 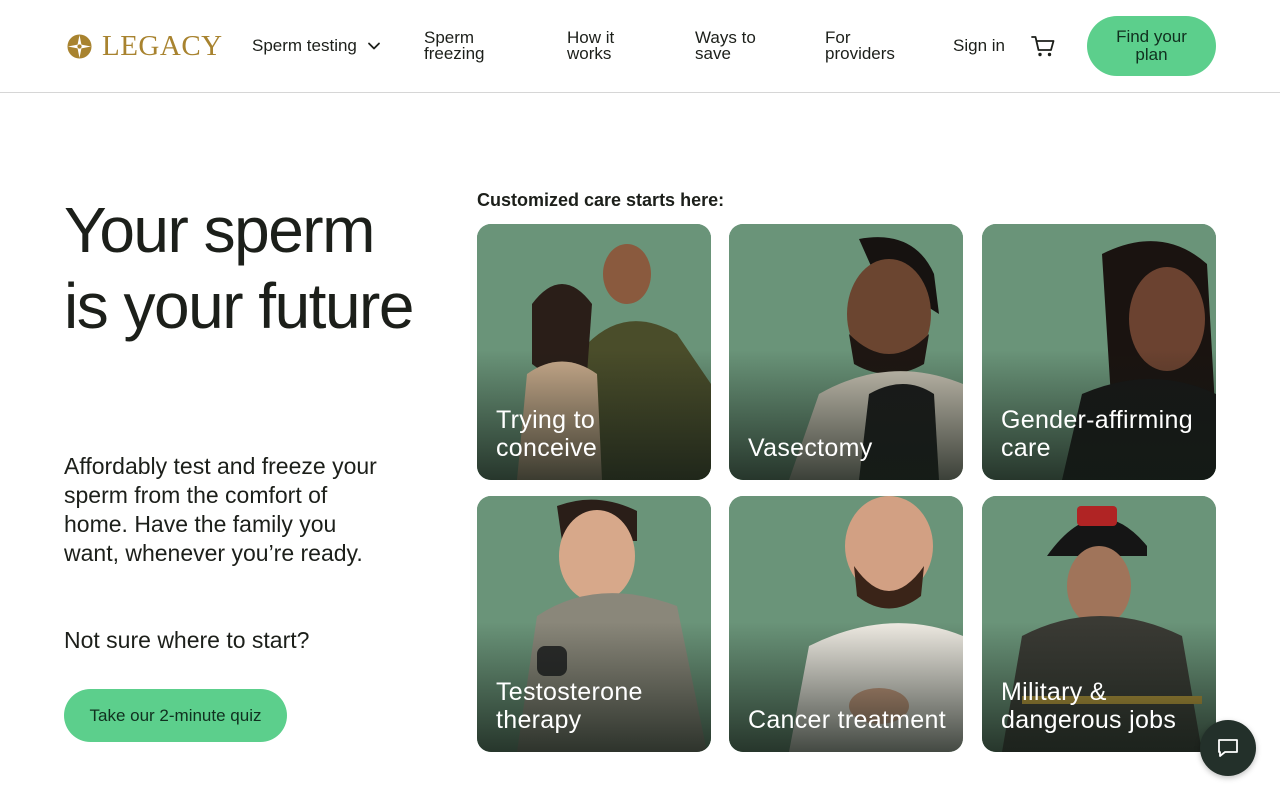 I want to click on card-label: Vasectomy, so click(x=810, y=448).